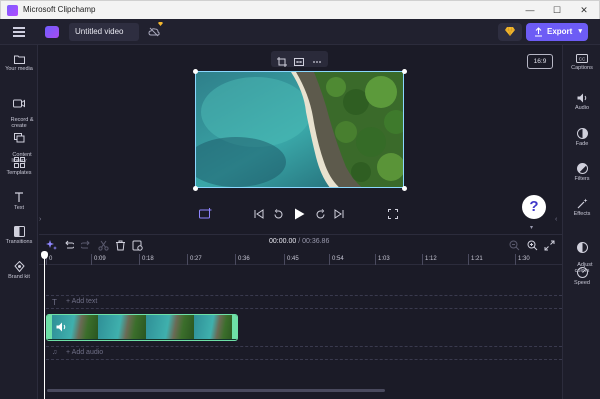  I want to click on text-track: T + Add text, so click(304, 302).